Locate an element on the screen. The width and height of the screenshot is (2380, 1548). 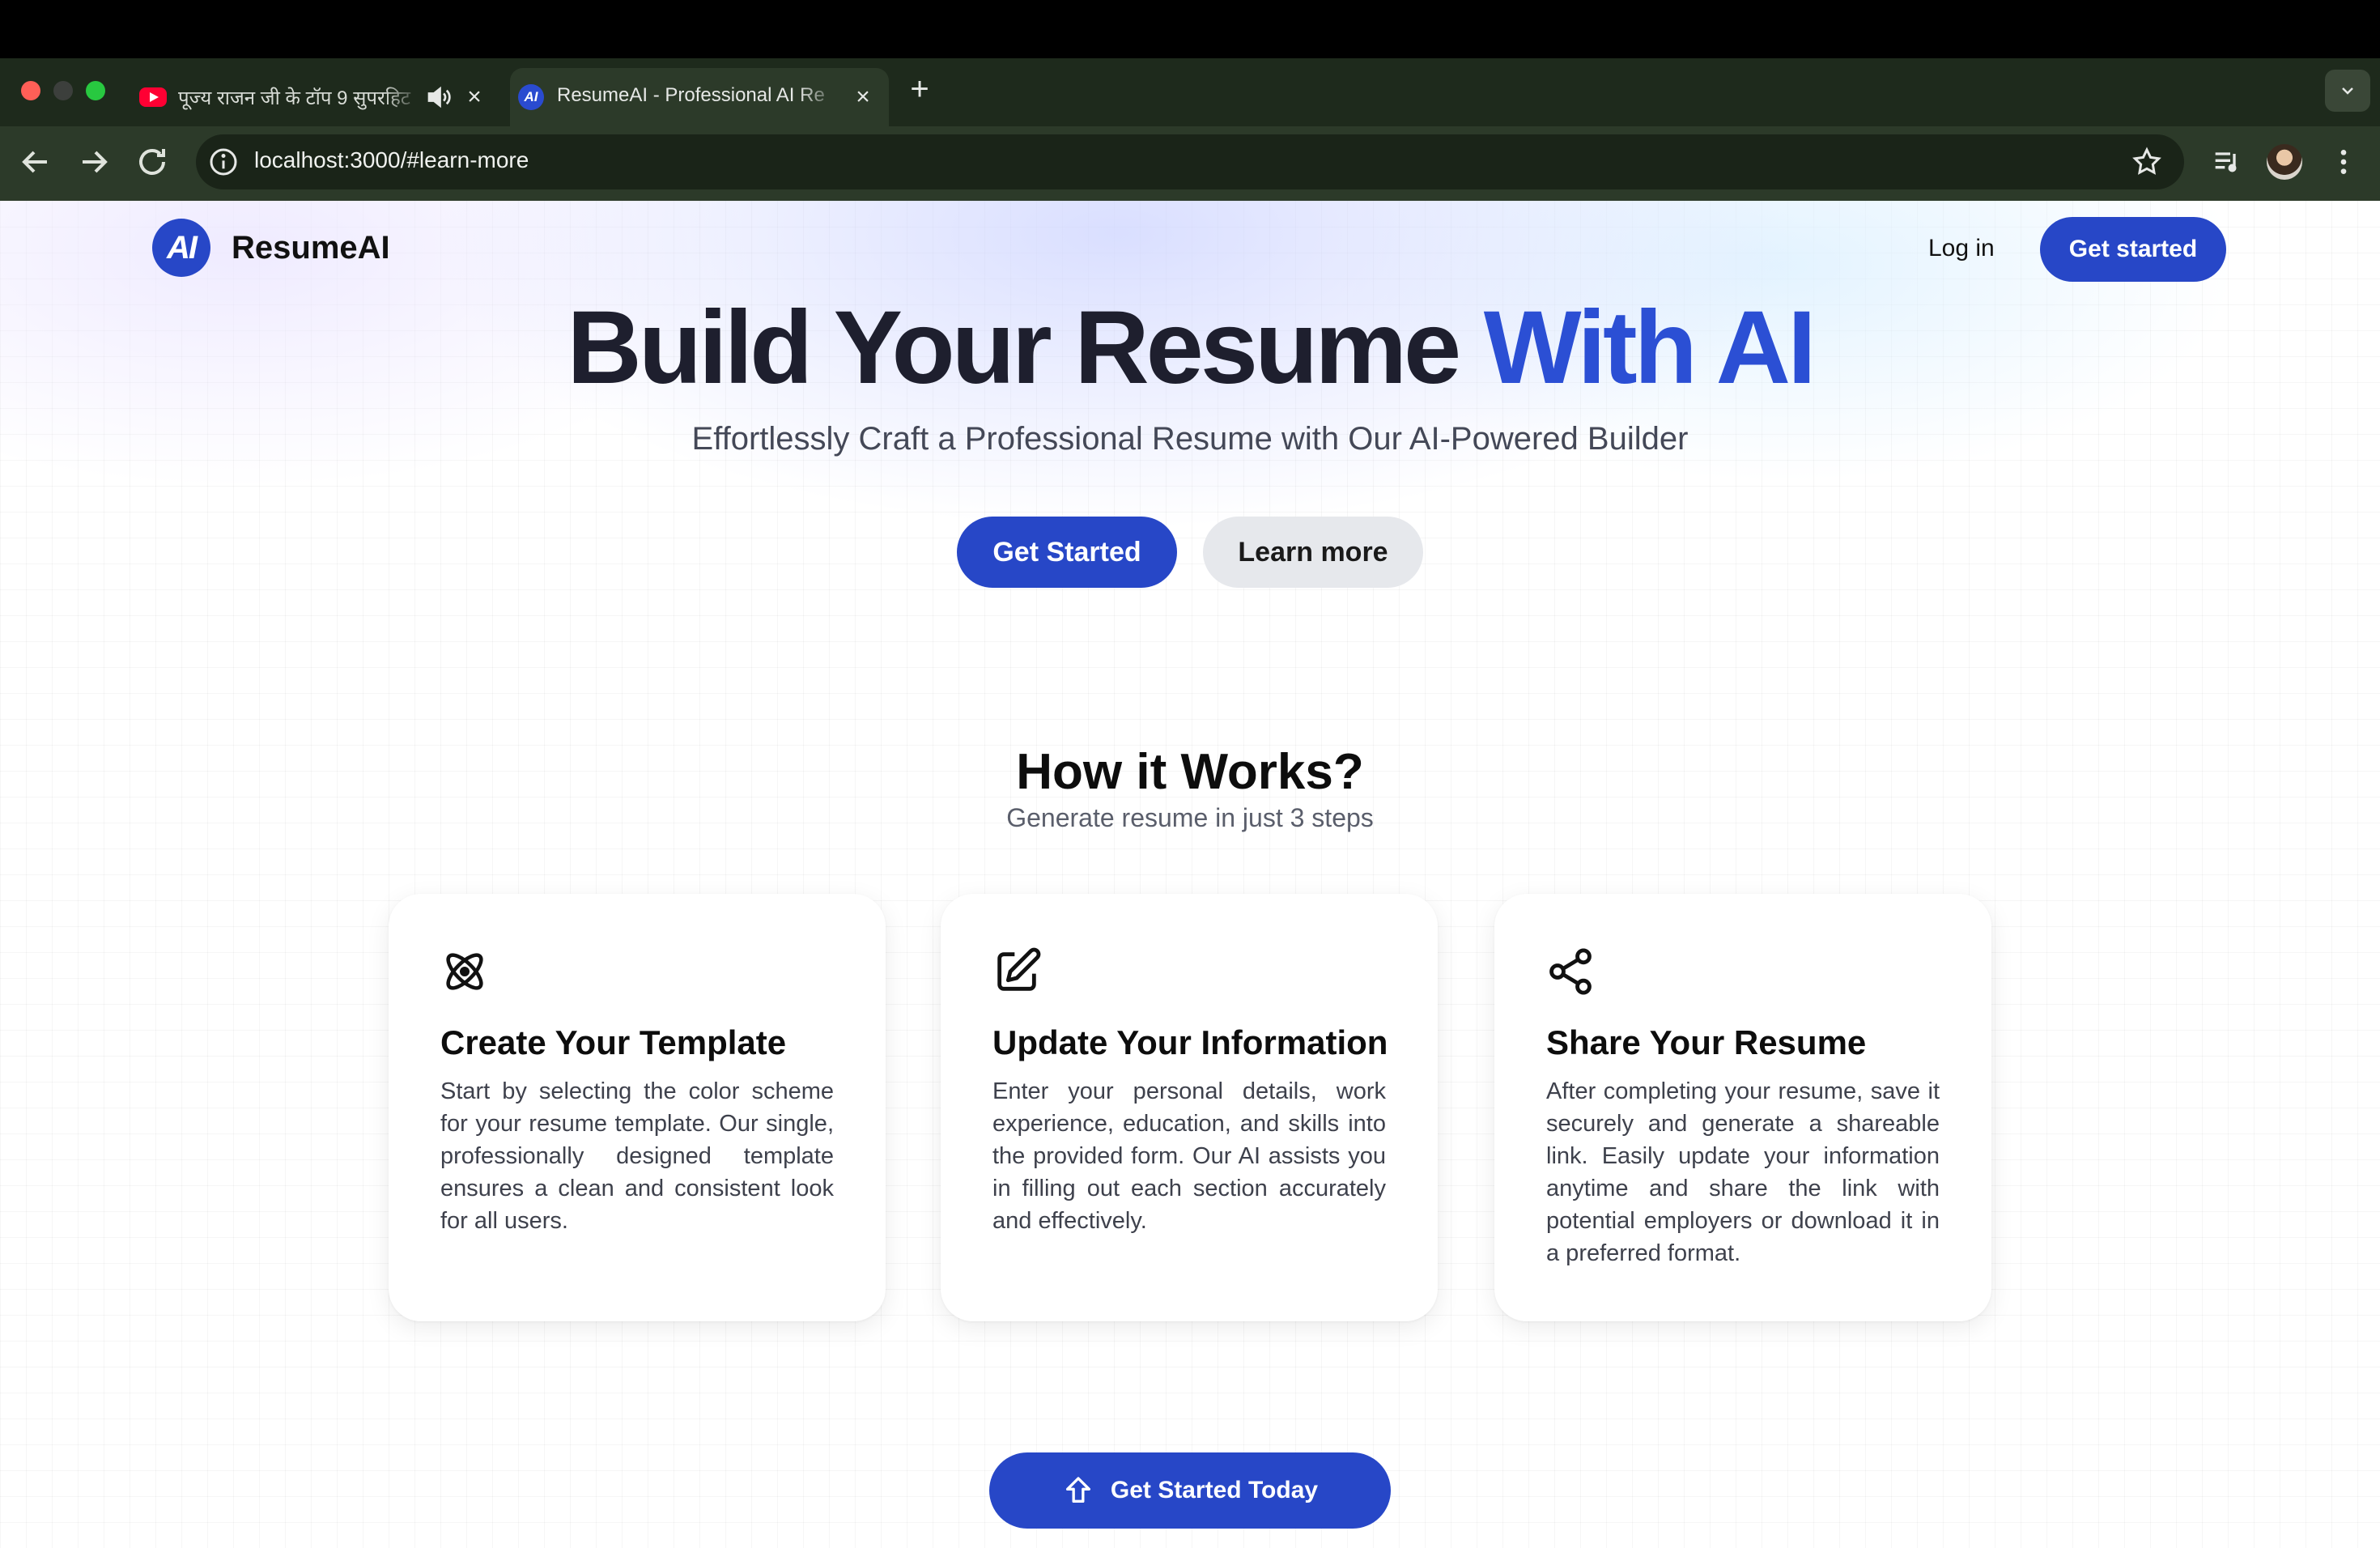
learn-more-button: Learn more is located at coordinates (1313, 552).